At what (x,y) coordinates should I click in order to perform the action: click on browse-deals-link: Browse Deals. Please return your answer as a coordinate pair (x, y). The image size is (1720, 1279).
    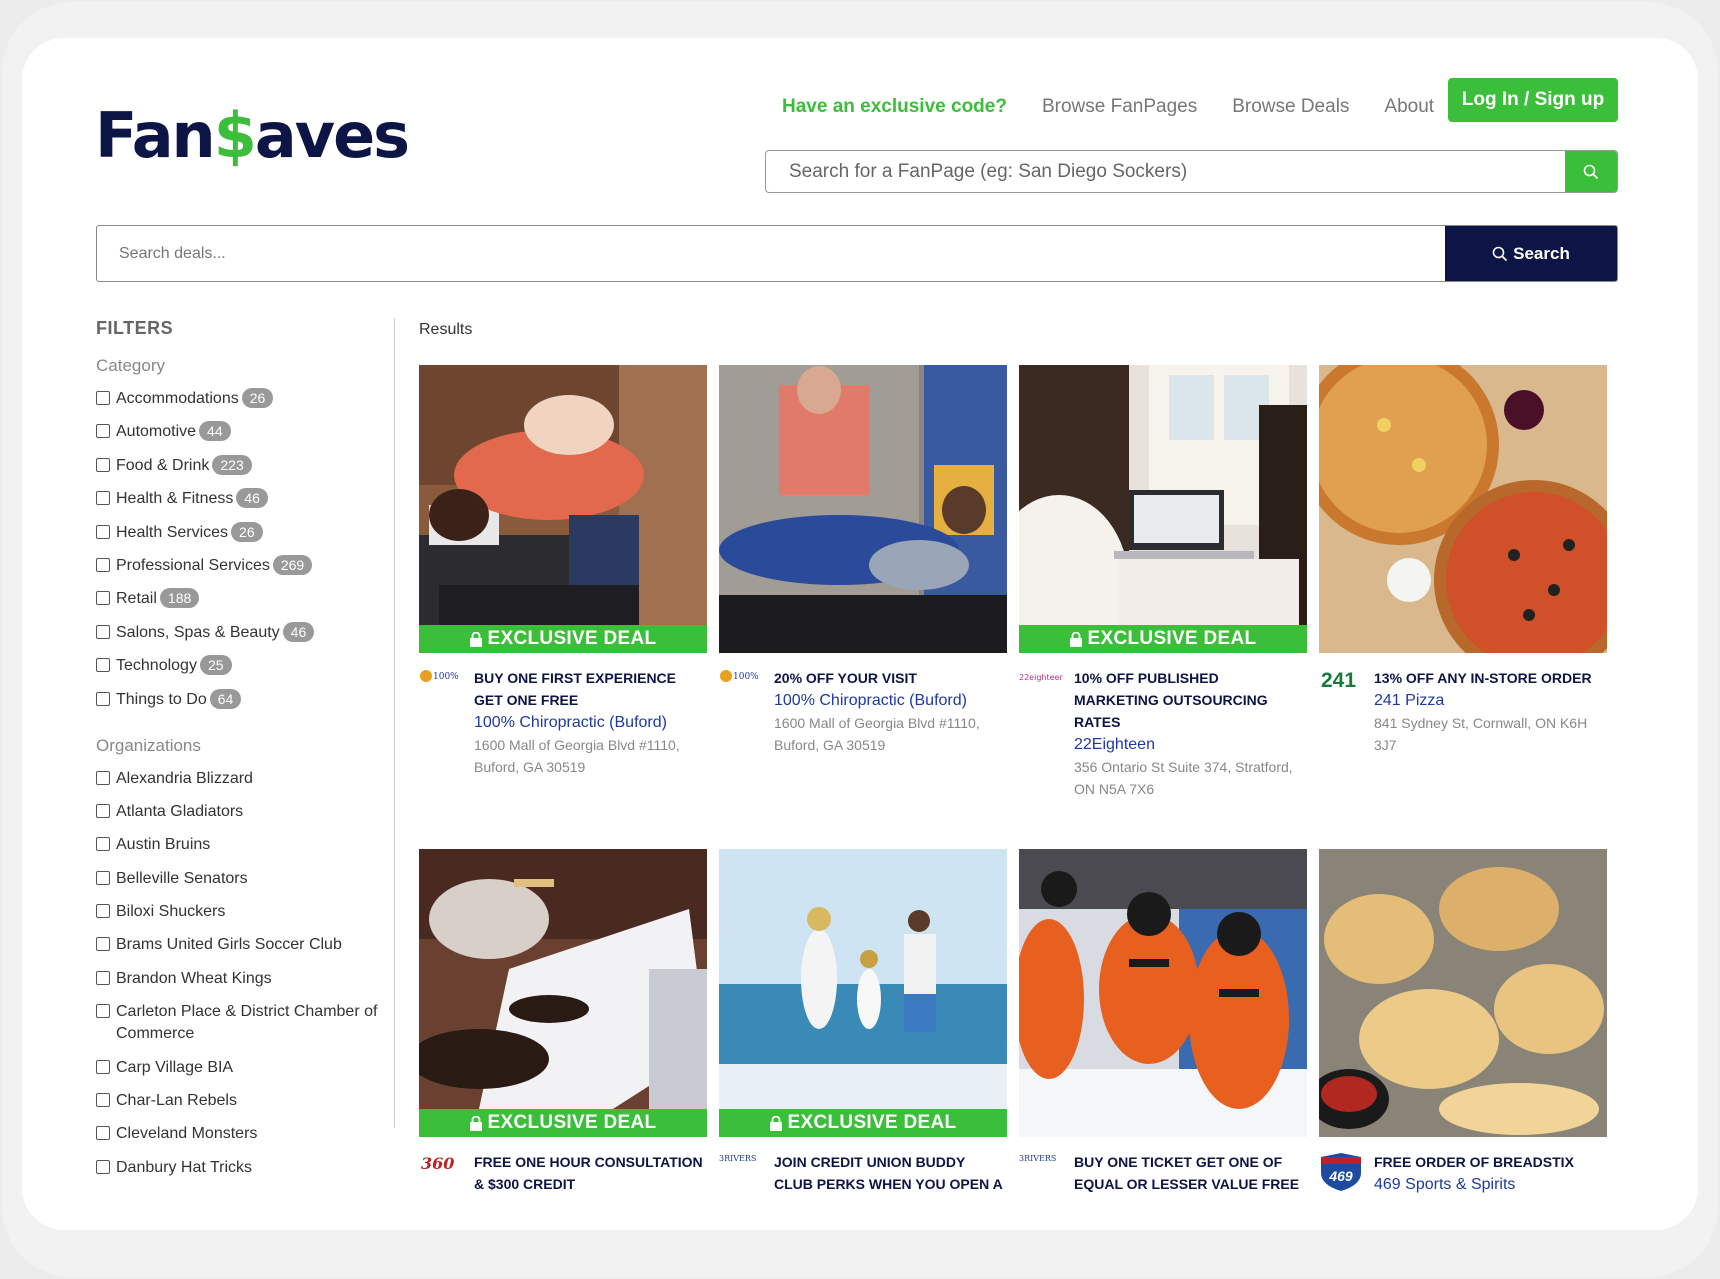
    Looking at the image, I should click on (1290, 107).